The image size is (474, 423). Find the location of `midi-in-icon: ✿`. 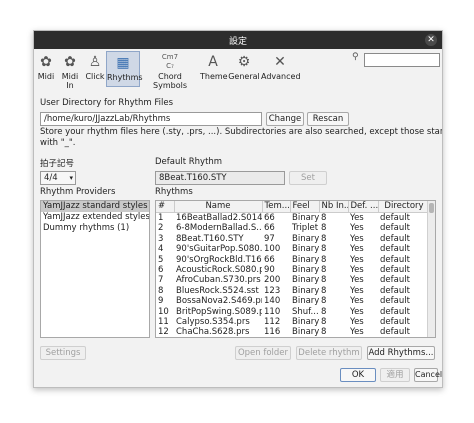

midi-in-icon: ✿ is located at coordinates (70, 62).